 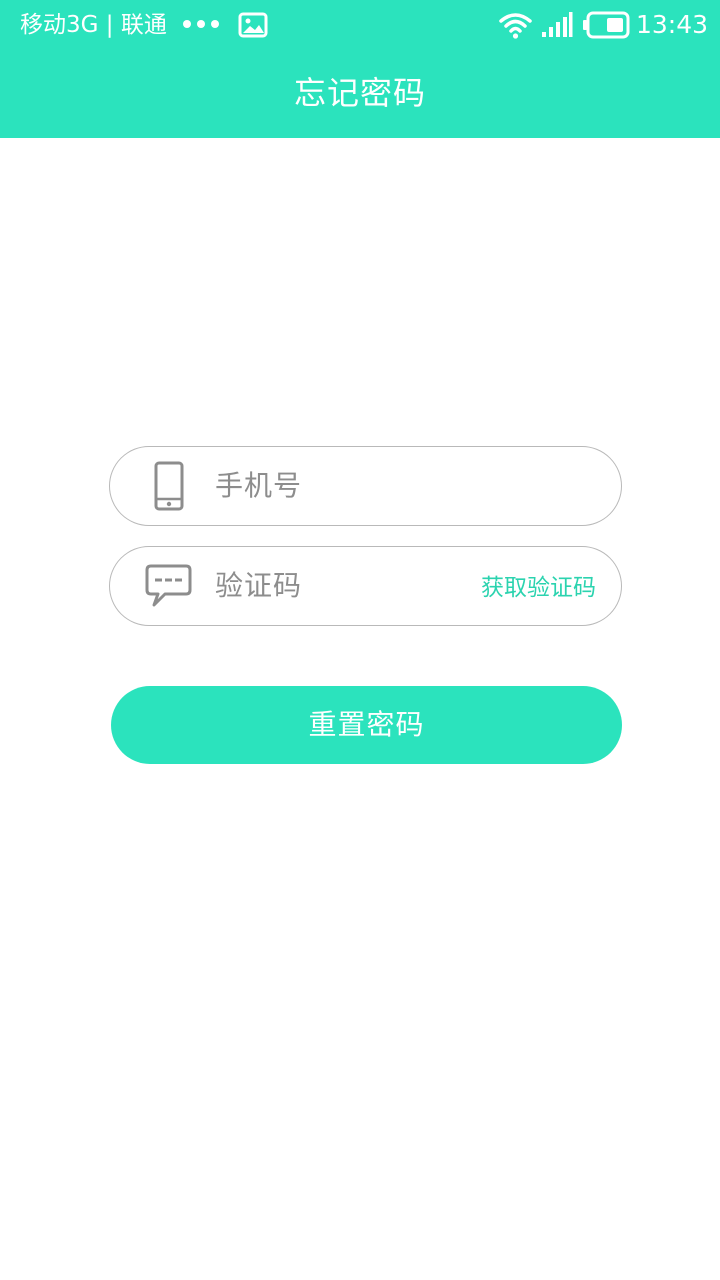 What do you see at coordinates (258, 585) in the screenshot?
I see `verification-code-input: 验证码` at bounding box center [258, 585].